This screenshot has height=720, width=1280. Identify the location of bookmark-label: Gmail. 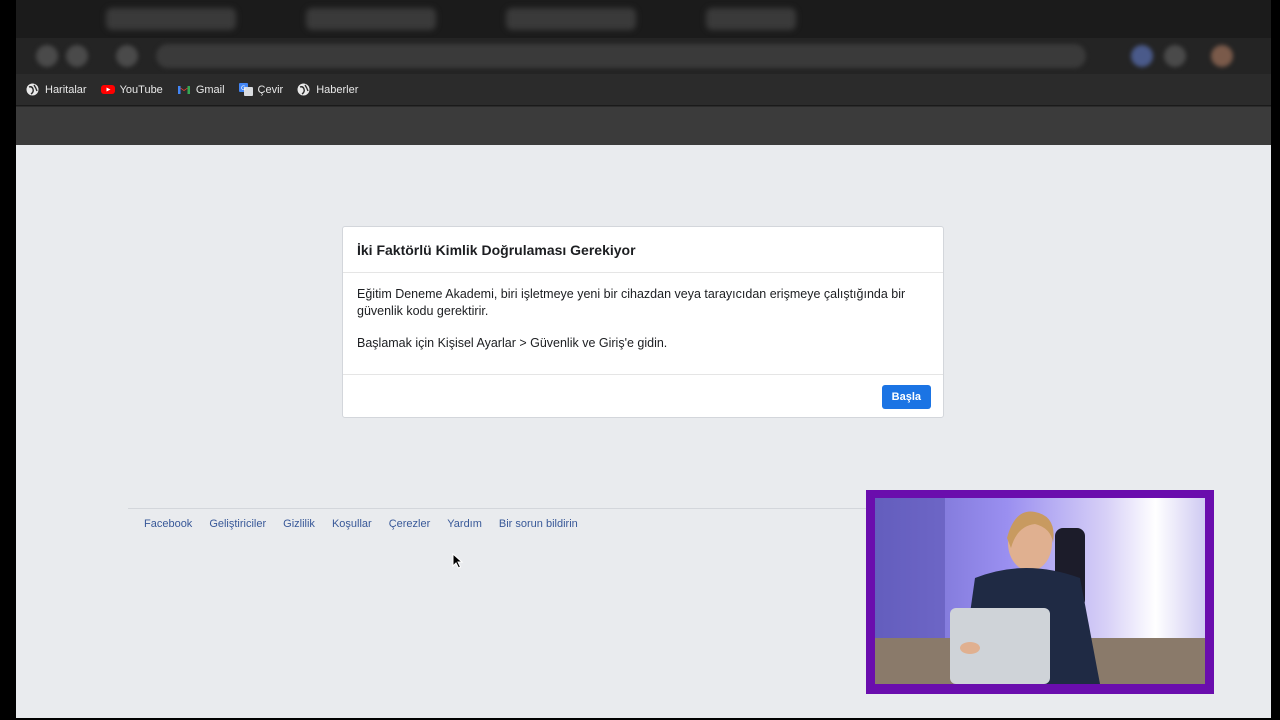
(210, 89).